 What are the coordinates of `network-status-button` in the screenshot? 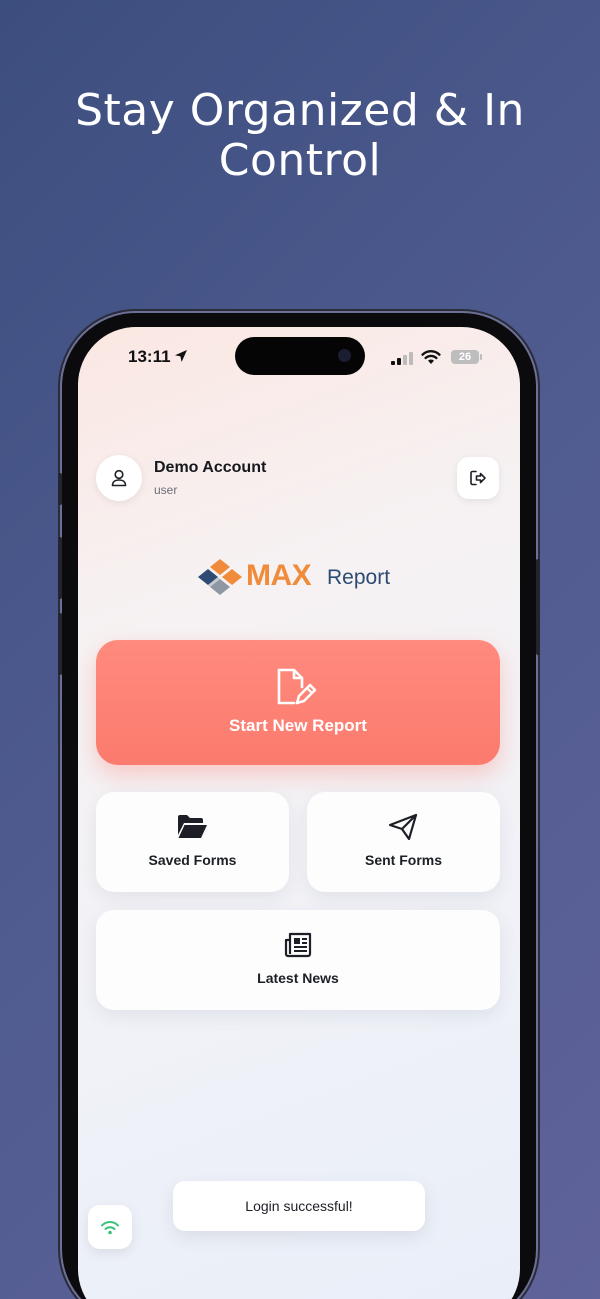 It's located at (110, 1227).